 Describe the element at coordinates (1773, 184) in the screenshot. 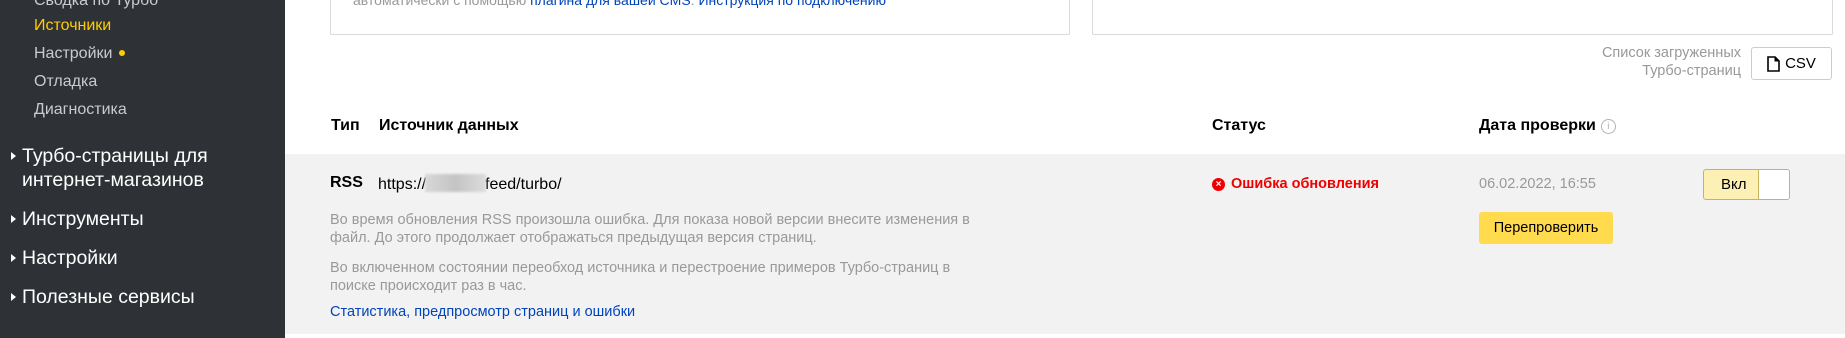

I see `toggle-knob` at that location.